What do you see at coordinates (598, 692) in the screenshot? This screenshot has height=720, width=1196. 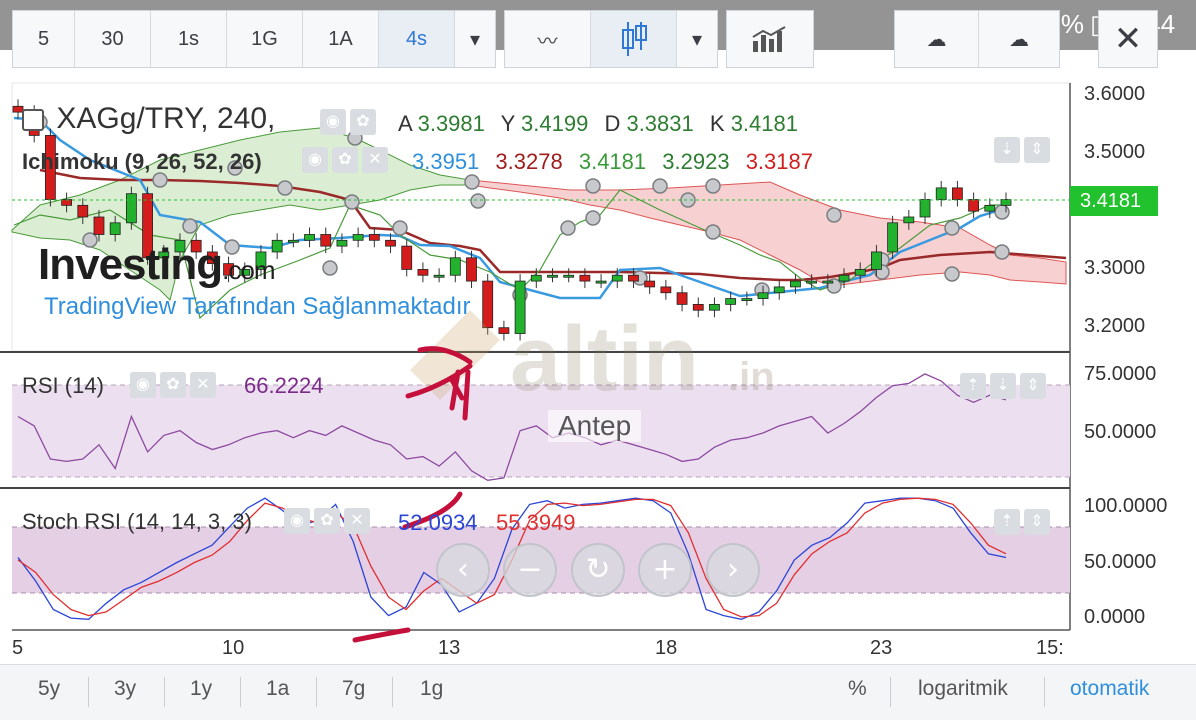 I see `range-bar: 5y 3y 1y 1a 7g 1g % logaritmik otomatik` at bounding box center [598, 692].